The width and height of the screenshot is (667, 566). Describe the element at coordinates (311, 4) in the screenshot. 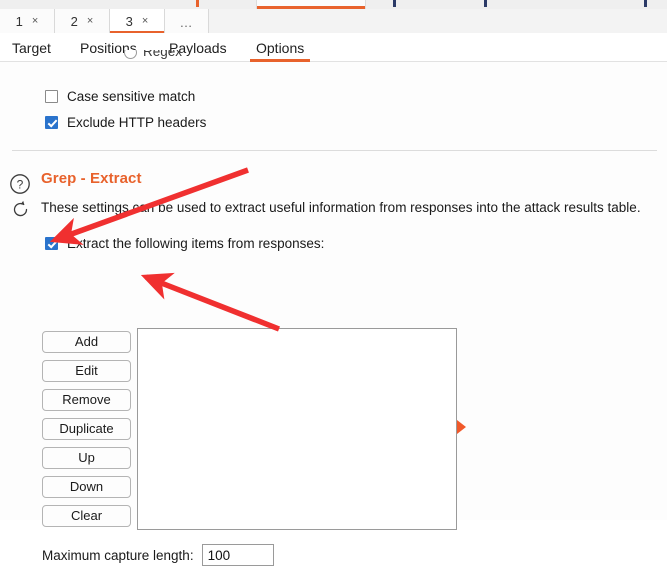

I see `window-tab-active` at that location.